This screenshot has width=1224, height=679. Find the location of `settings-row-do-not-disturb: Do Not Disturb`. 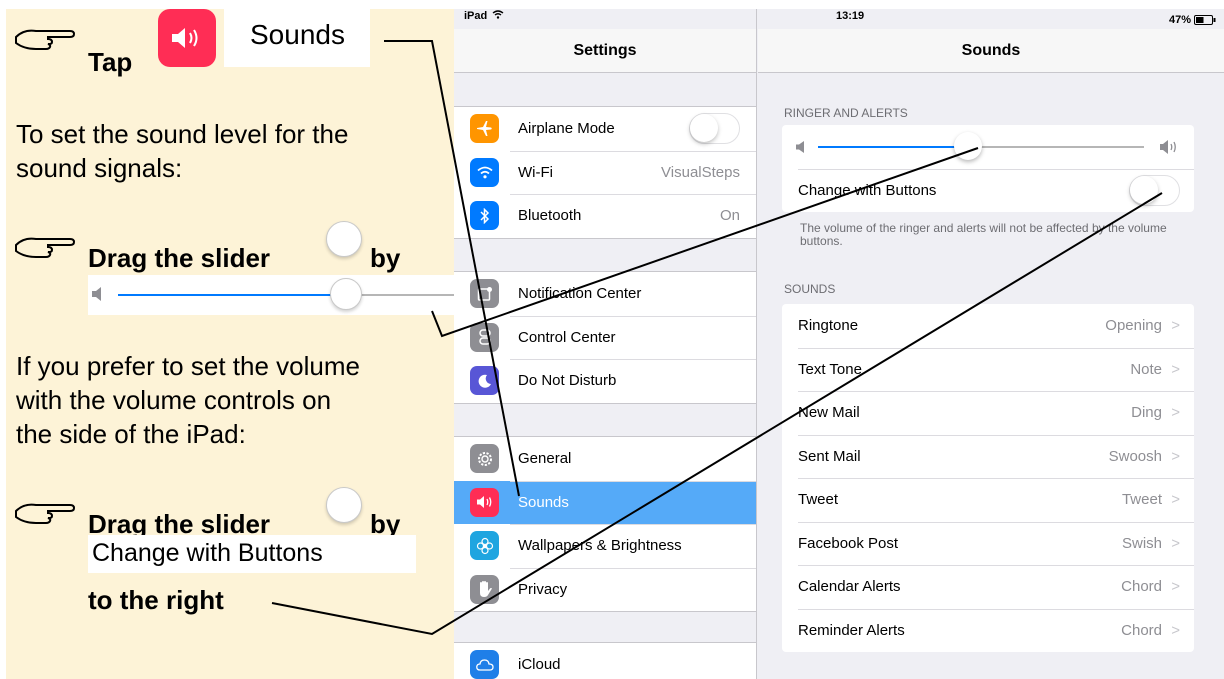

settings-row-do-not-disturb: Do Not Disturb is located at coordinates (605, 381).